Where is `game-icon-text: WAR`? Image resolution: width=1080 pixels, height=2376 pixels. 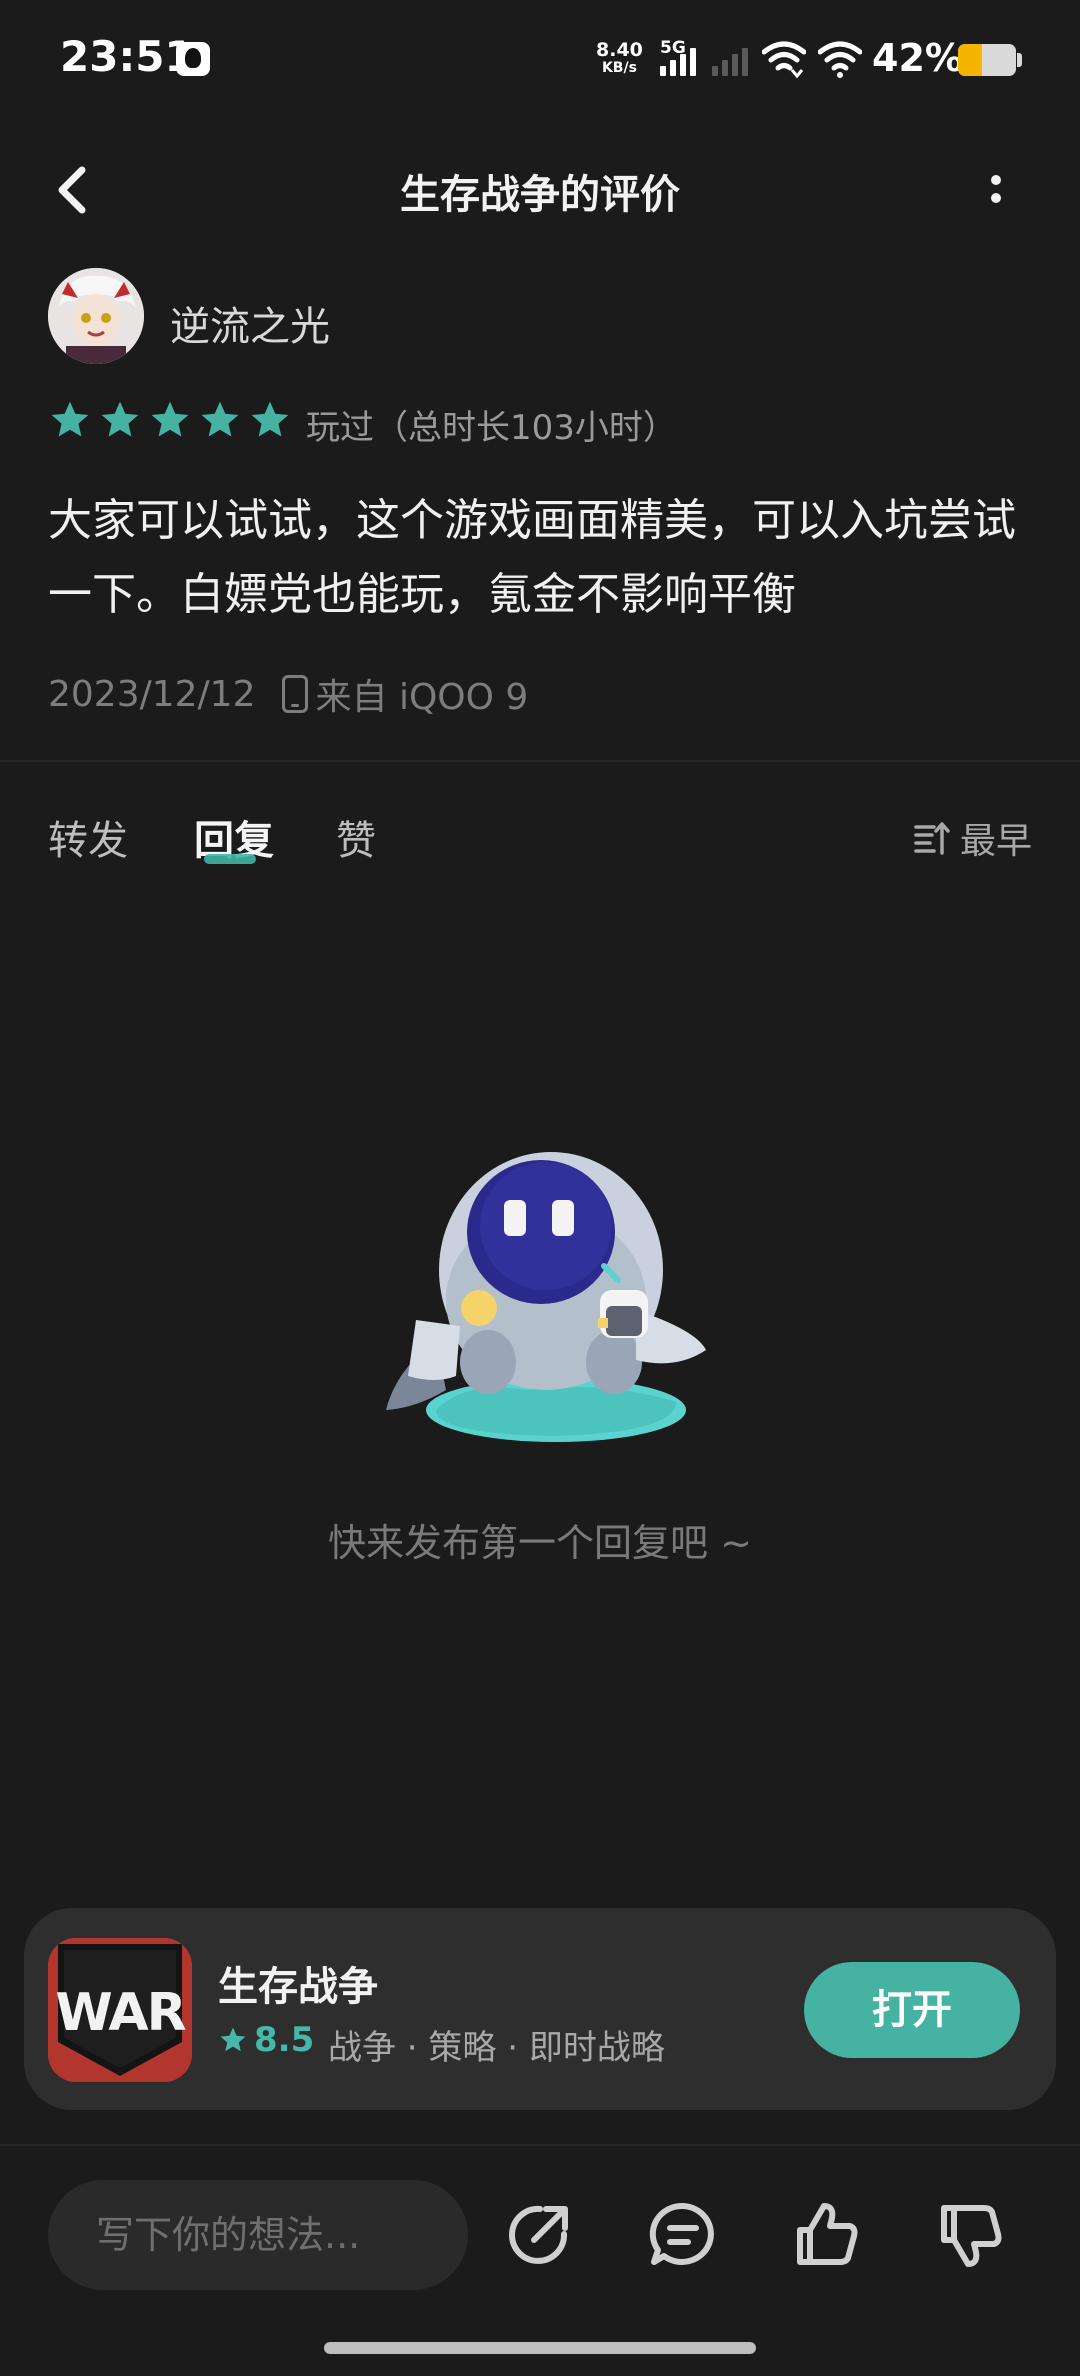 game-icon-text: WAR is located at coordinates (120, 2013).